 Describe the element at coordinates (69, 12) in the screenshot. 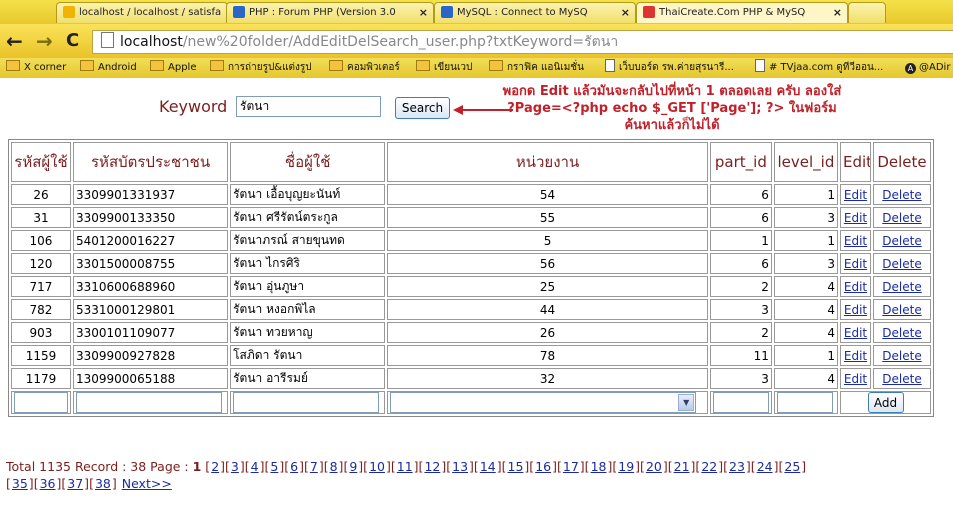

I see `phpmyadmin-icon` at that location.